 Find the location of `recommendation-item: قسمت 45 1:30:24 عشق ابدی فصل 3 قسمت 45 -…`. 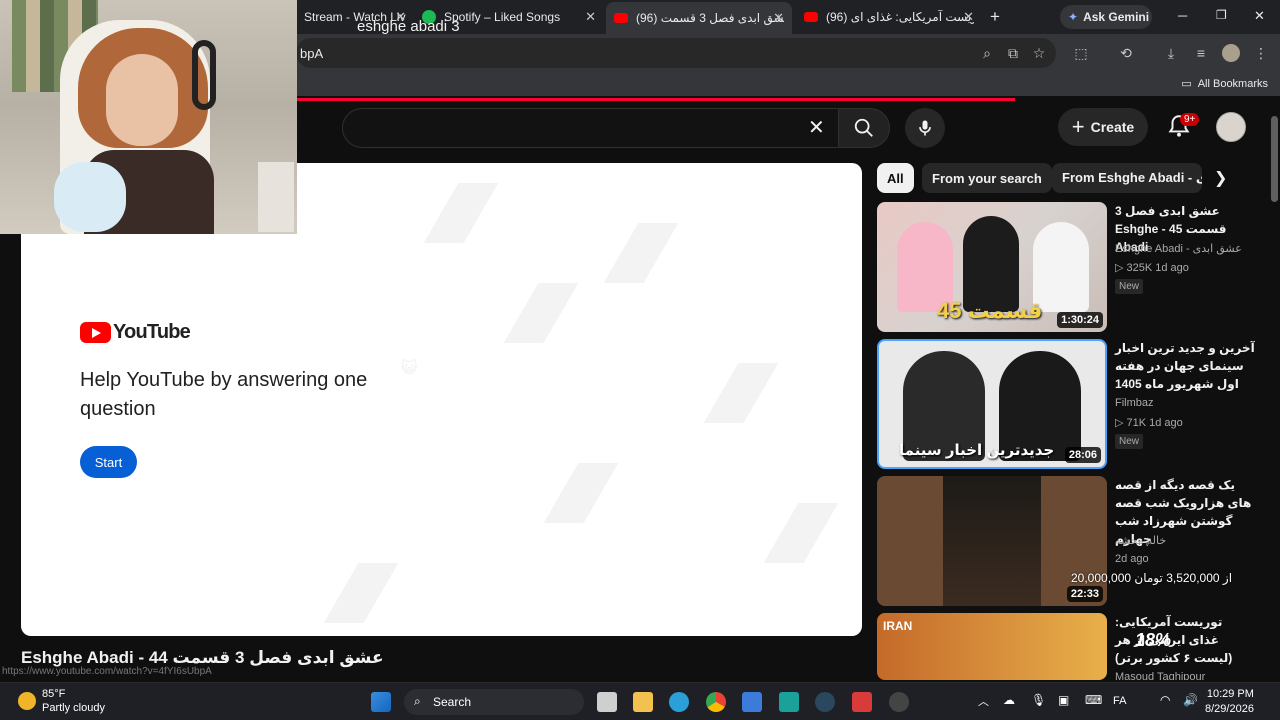

recommendation-item: قسمت 45 1:30:24 عشق ابدی فصل 3 قسمت 45 -… is located at coordinates (1072, 267).